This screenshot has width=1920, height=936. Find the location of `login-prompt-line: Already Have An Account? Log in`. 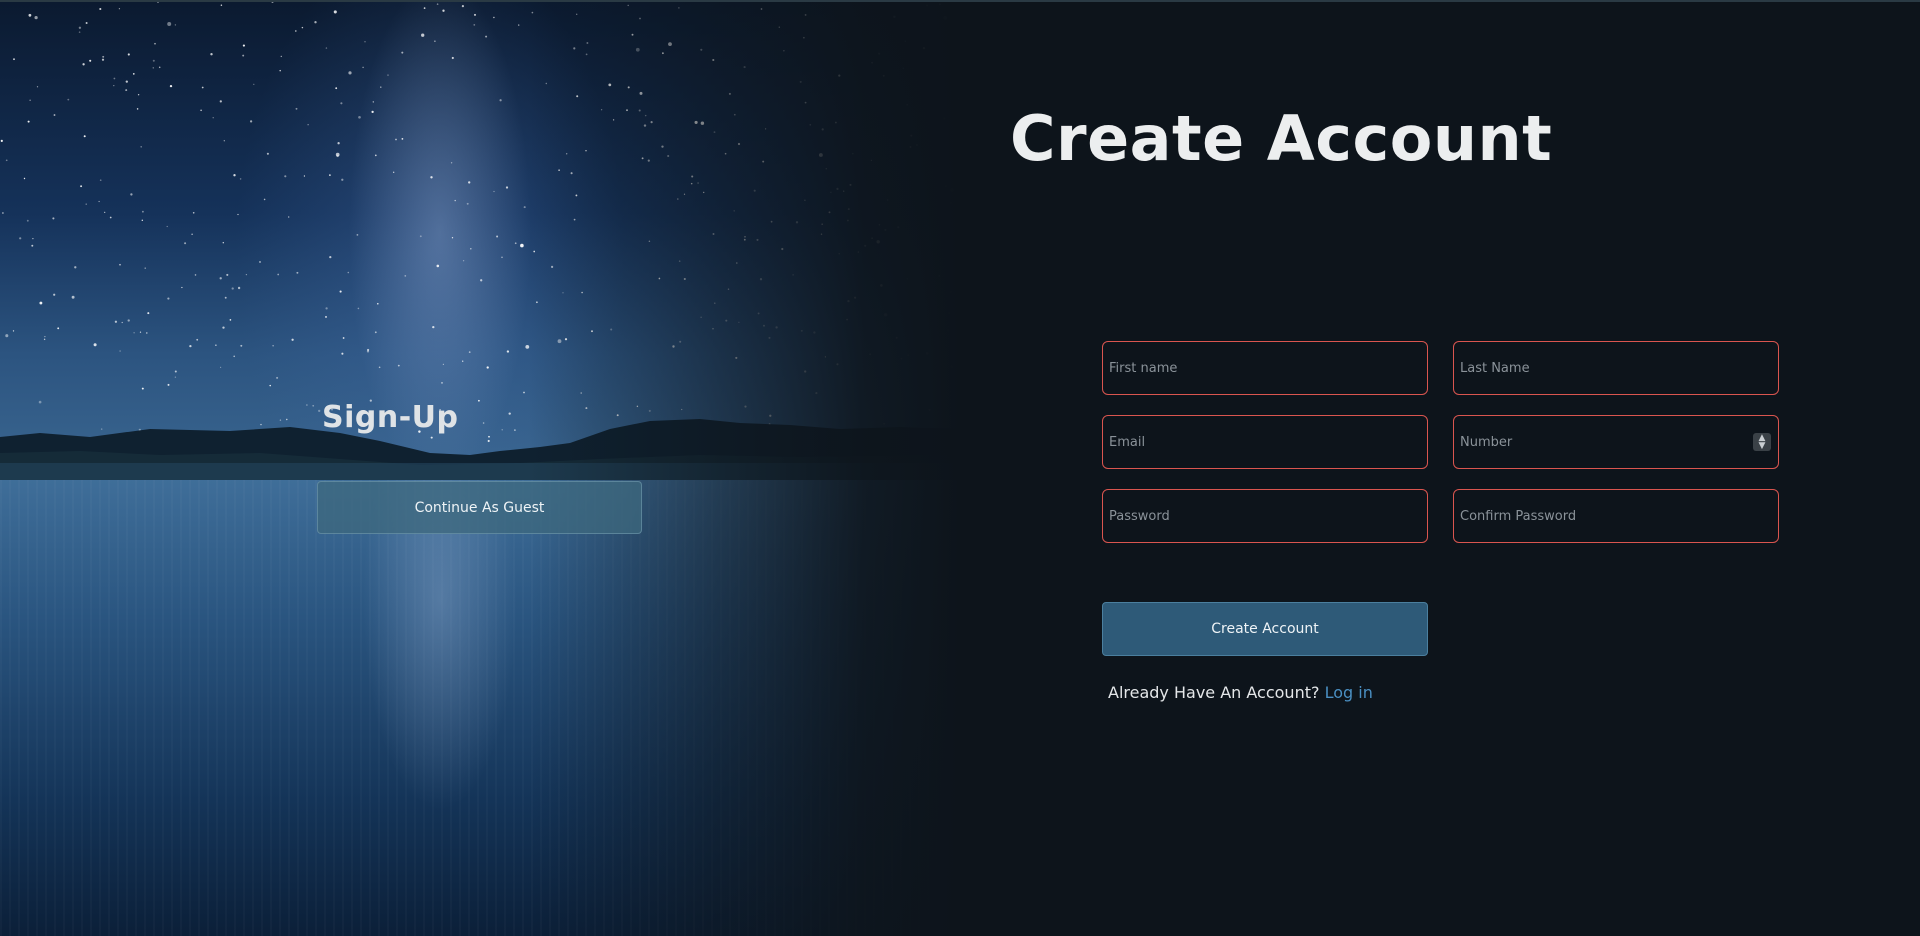

login-prompt-line: Already Have An Account? Log in is located at coordinates (1240, 692).